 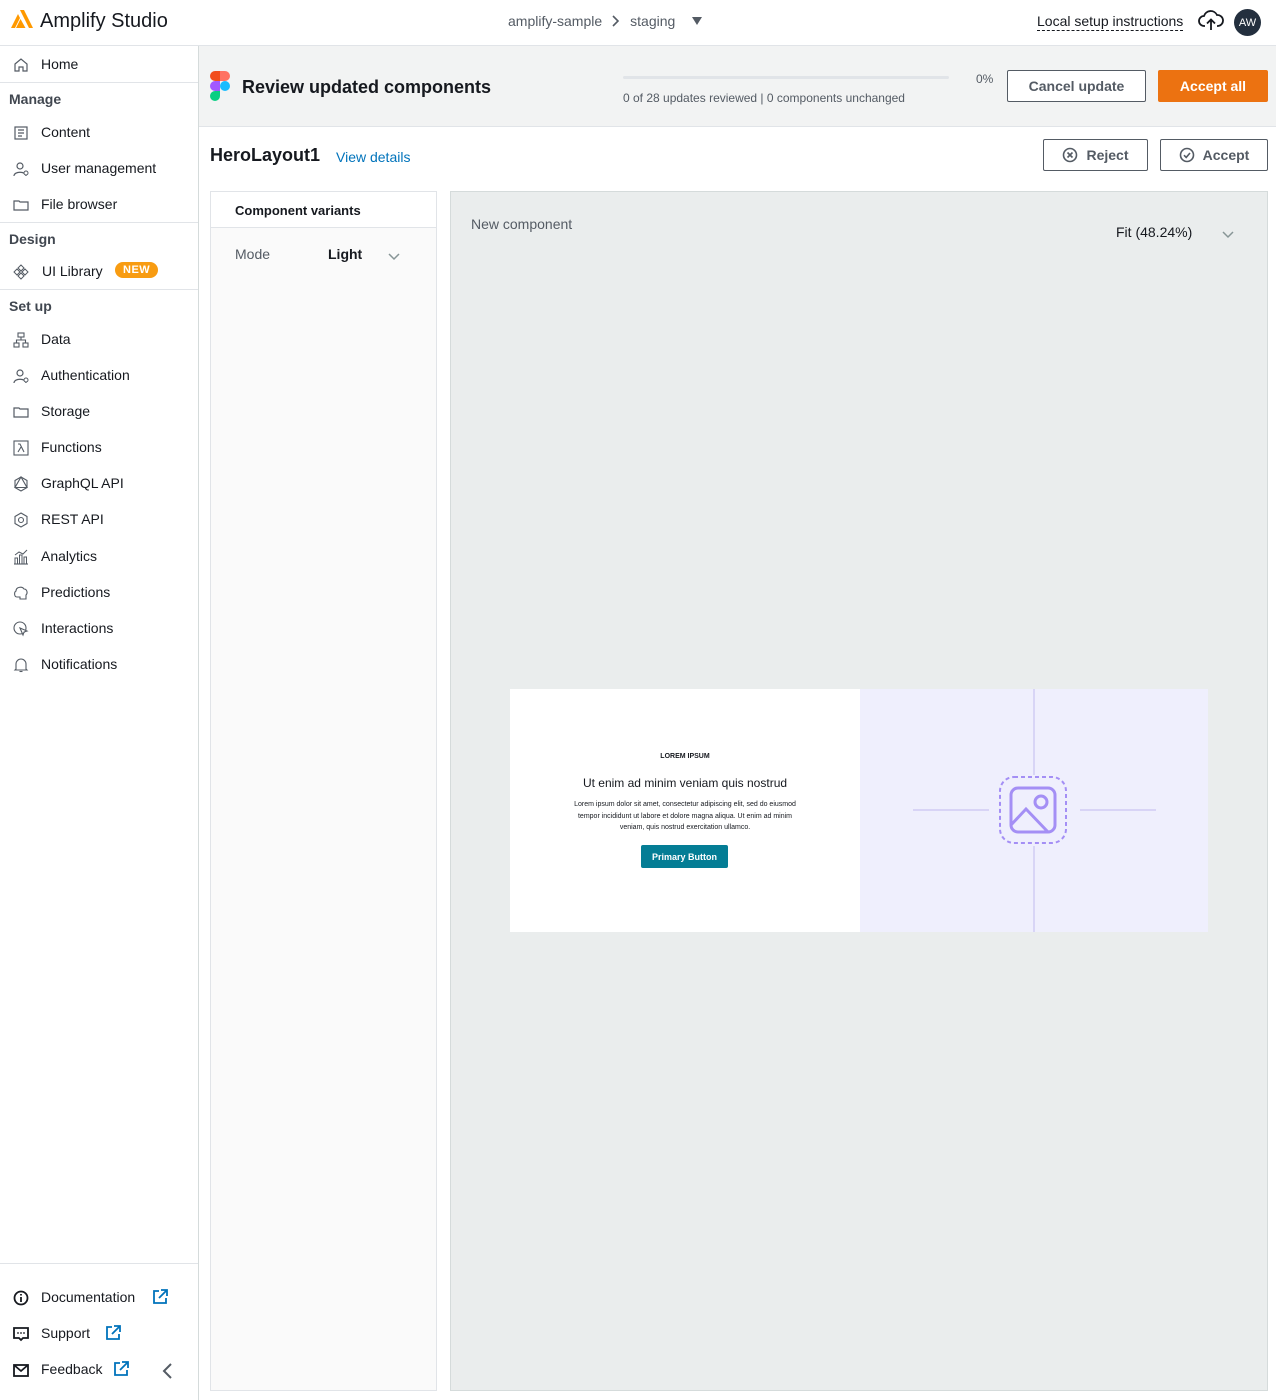 What do you see at coordinates (1110, 22) in the screenshot?
I see `local-setup-link: Local setup instructions` at bounding box center [1110, 22].